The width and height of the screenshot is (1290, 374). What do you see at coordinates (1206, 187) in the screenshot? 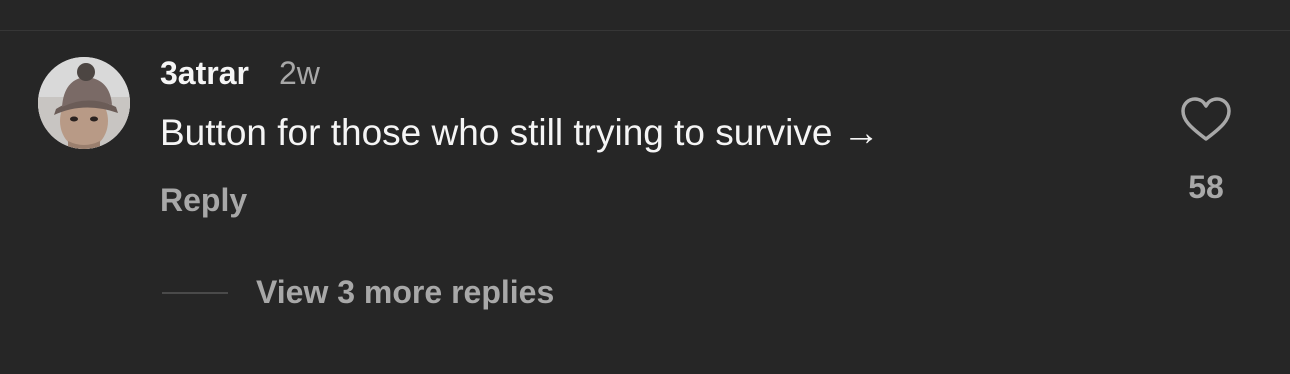
I see `like-count: 58` at bounding box center [1206, 187].